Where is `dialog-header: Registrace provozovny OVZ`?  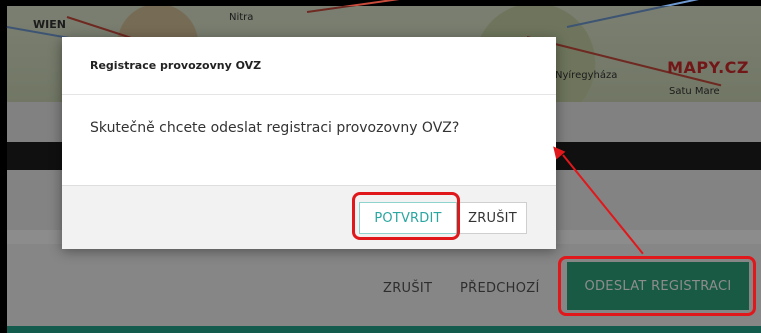 dialog-header: Registrace provozovny OVZ is located at coordinates (309, 66).